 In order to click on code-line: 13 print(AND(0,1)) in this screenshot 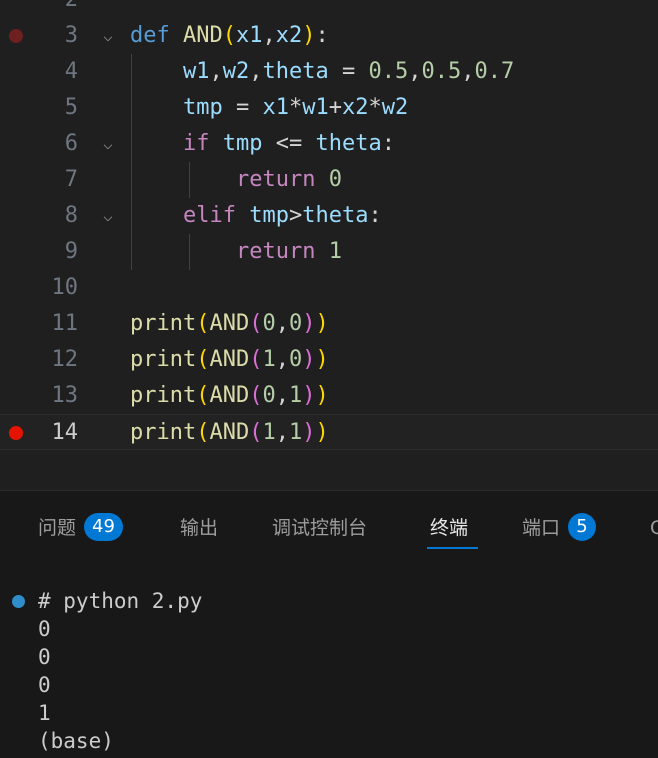, I will do `click(329, 396)`.